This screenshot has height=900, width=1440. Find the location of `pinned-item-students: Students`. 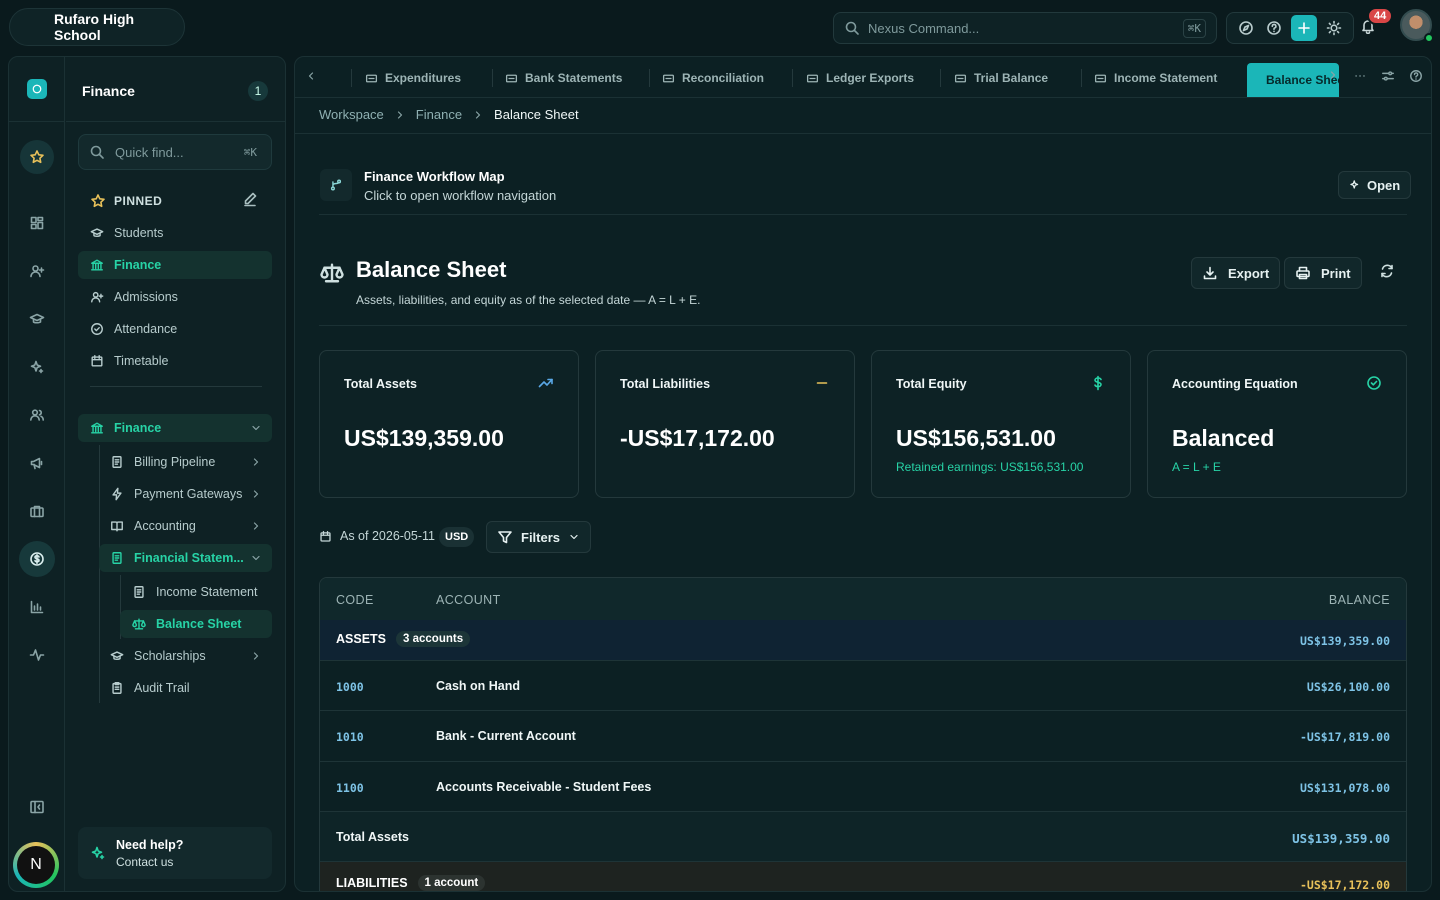

pinned-item-students: Students is located at coordinates (181, 233).